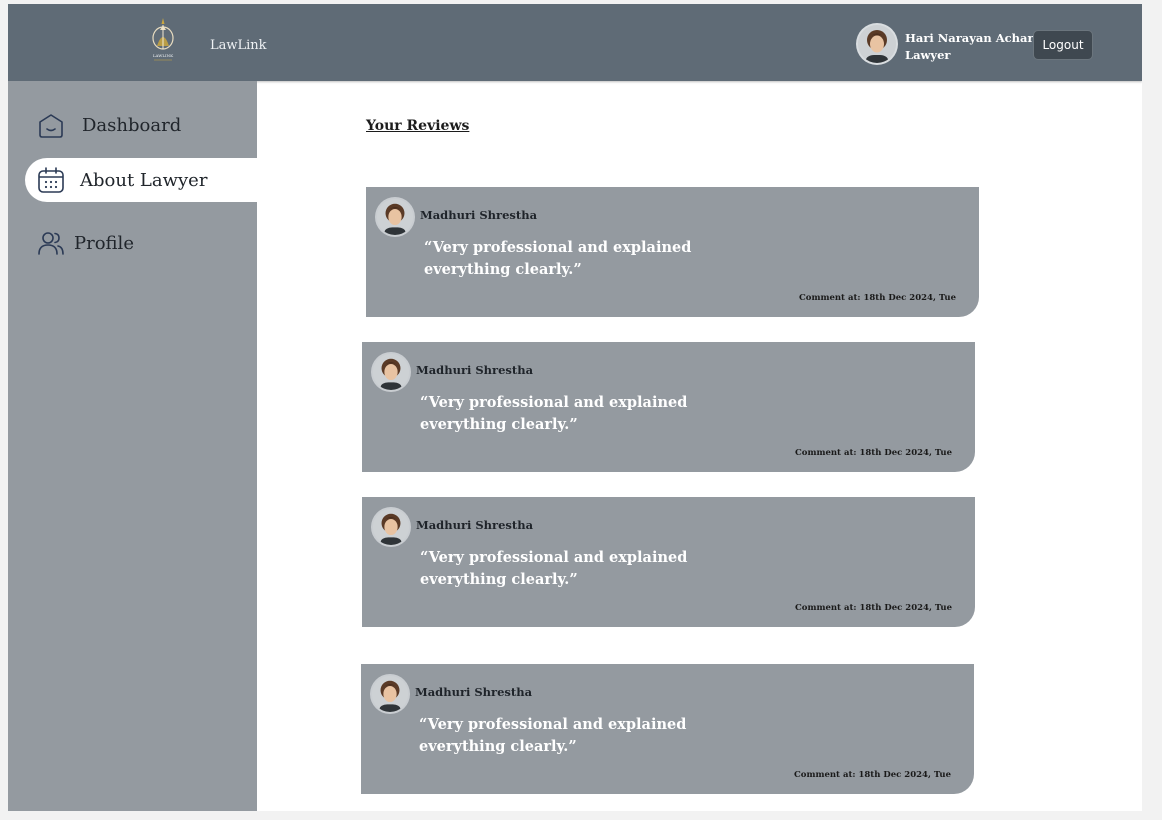 Image resolution: width=1162 pixels, height=820 pixels. Describe the element at coordinates (1063, 45) in the screenshot. I see `logout-button: Logout` at that location.